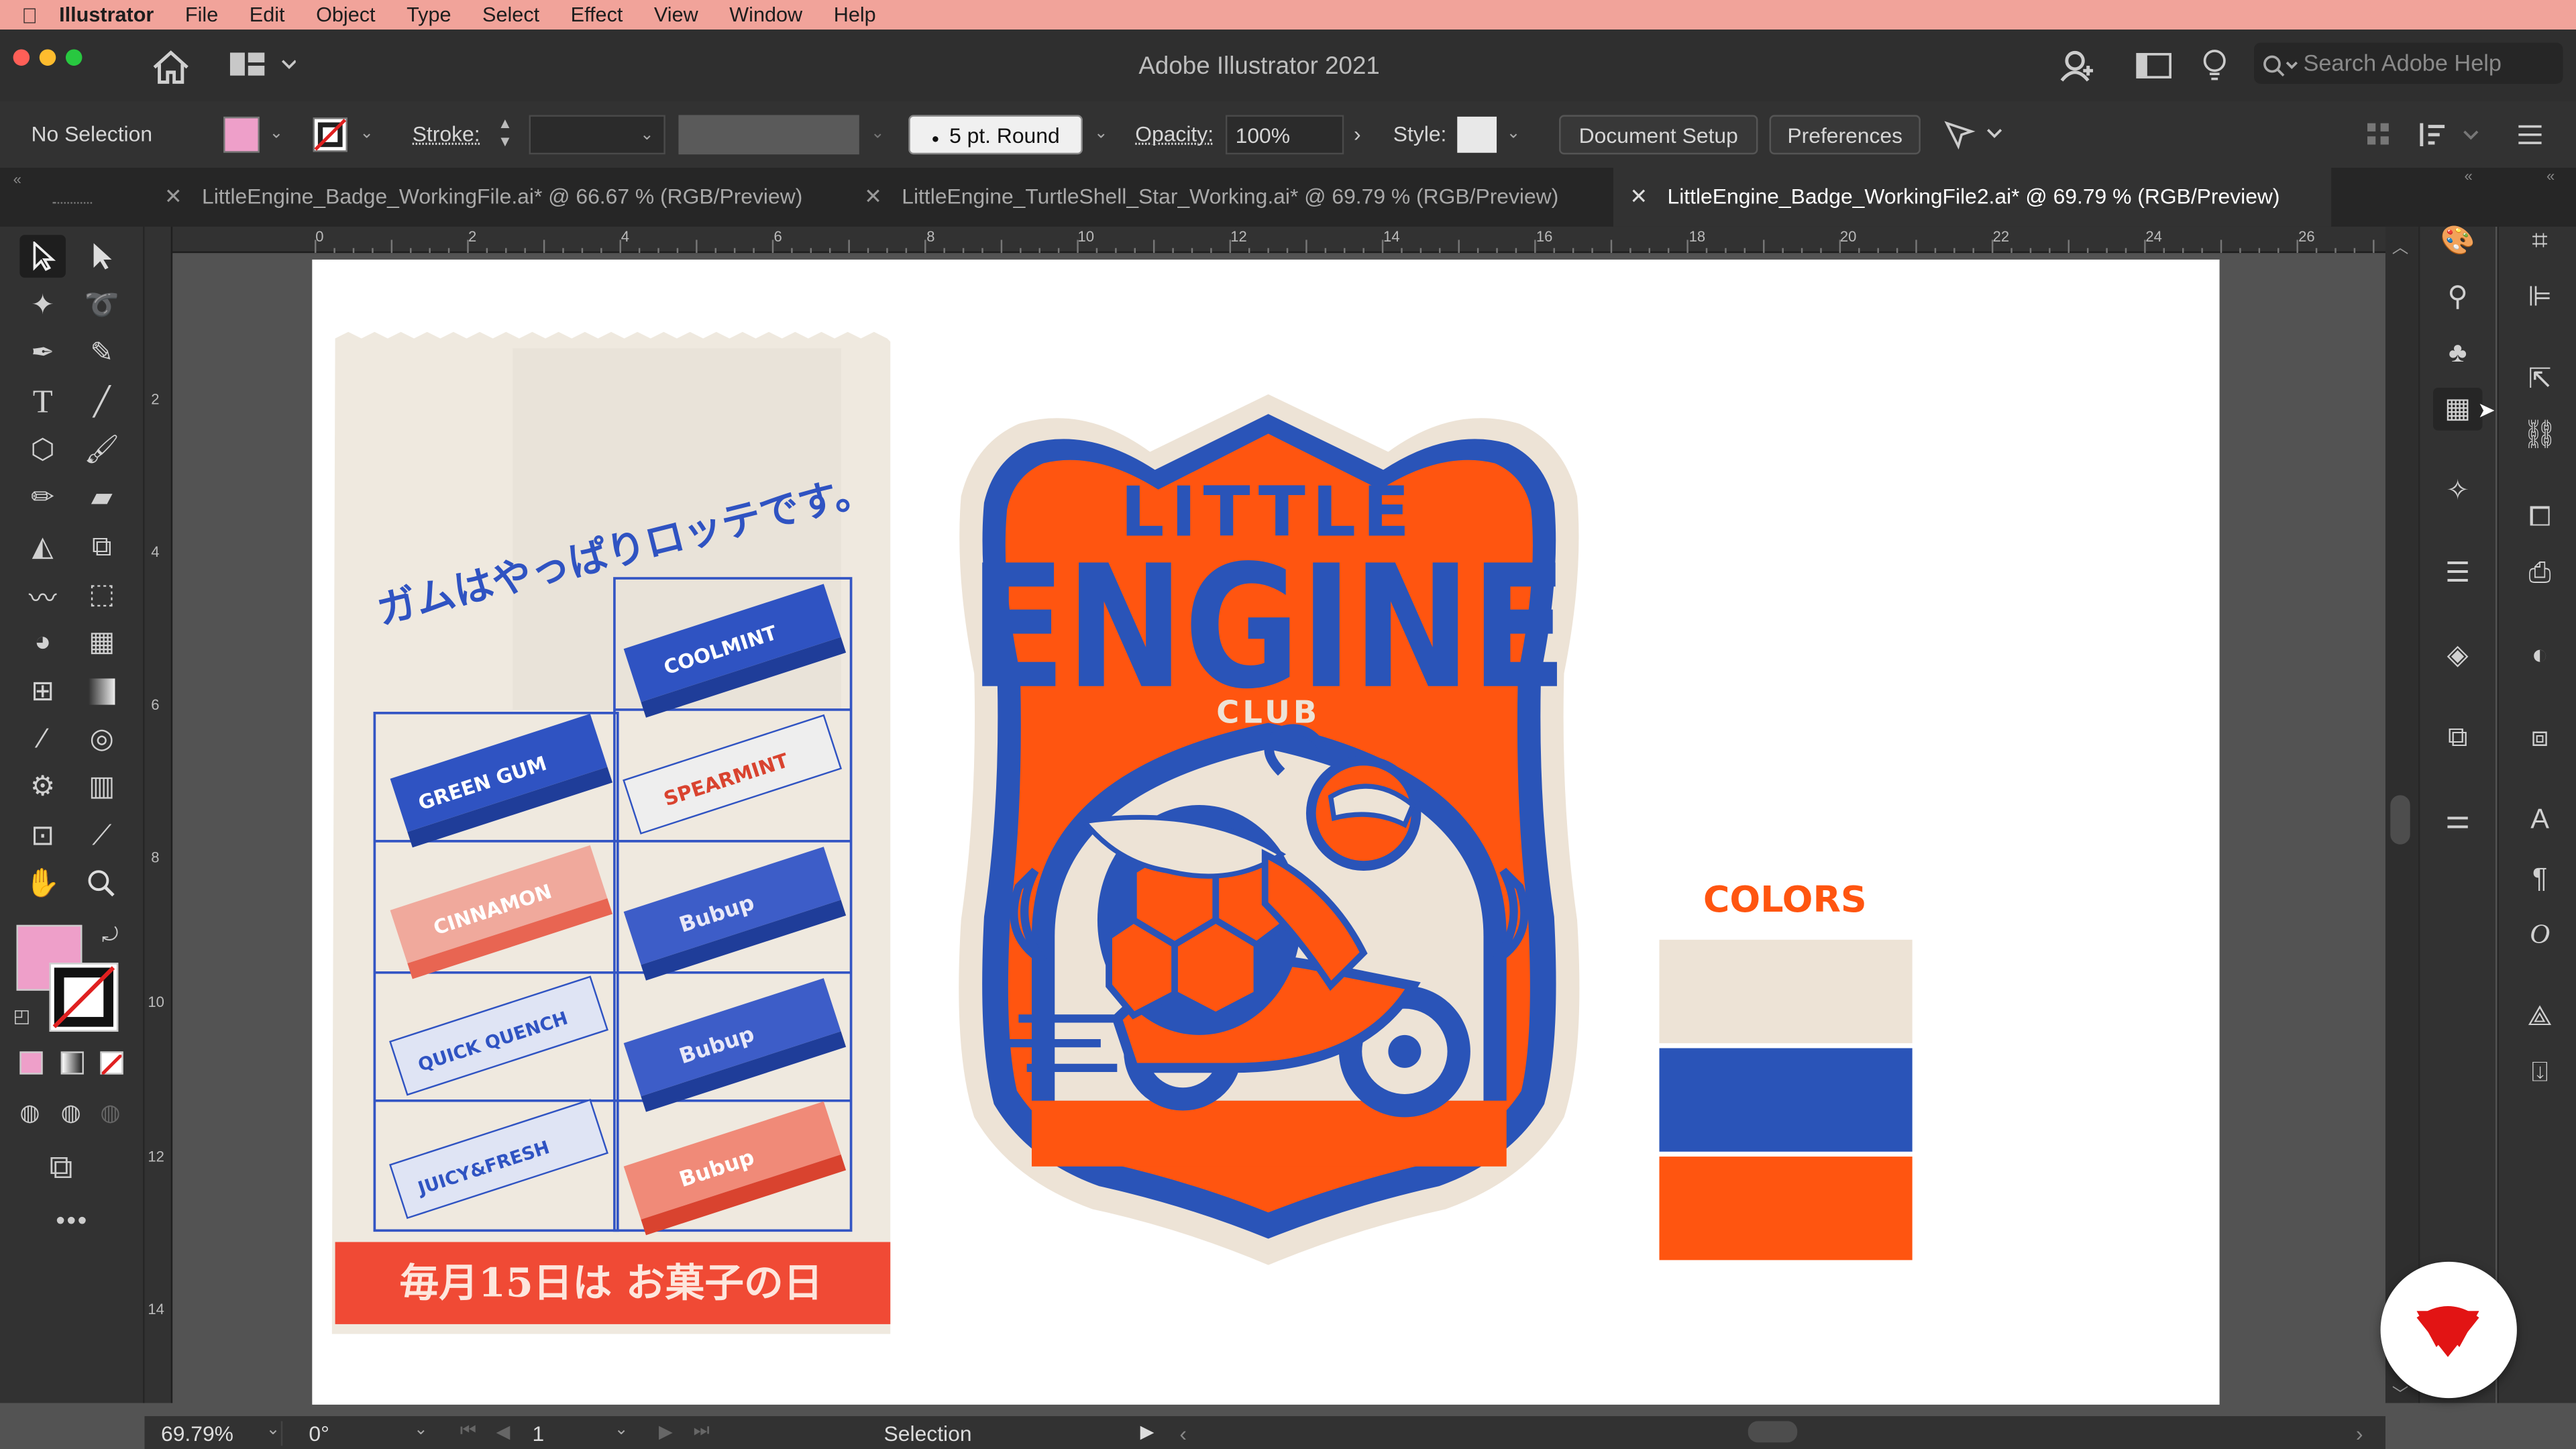  What do you see at coordinates (2539, 819) in the screenshot?
I see `character-icon: A` at bounding box center [2539, 819].